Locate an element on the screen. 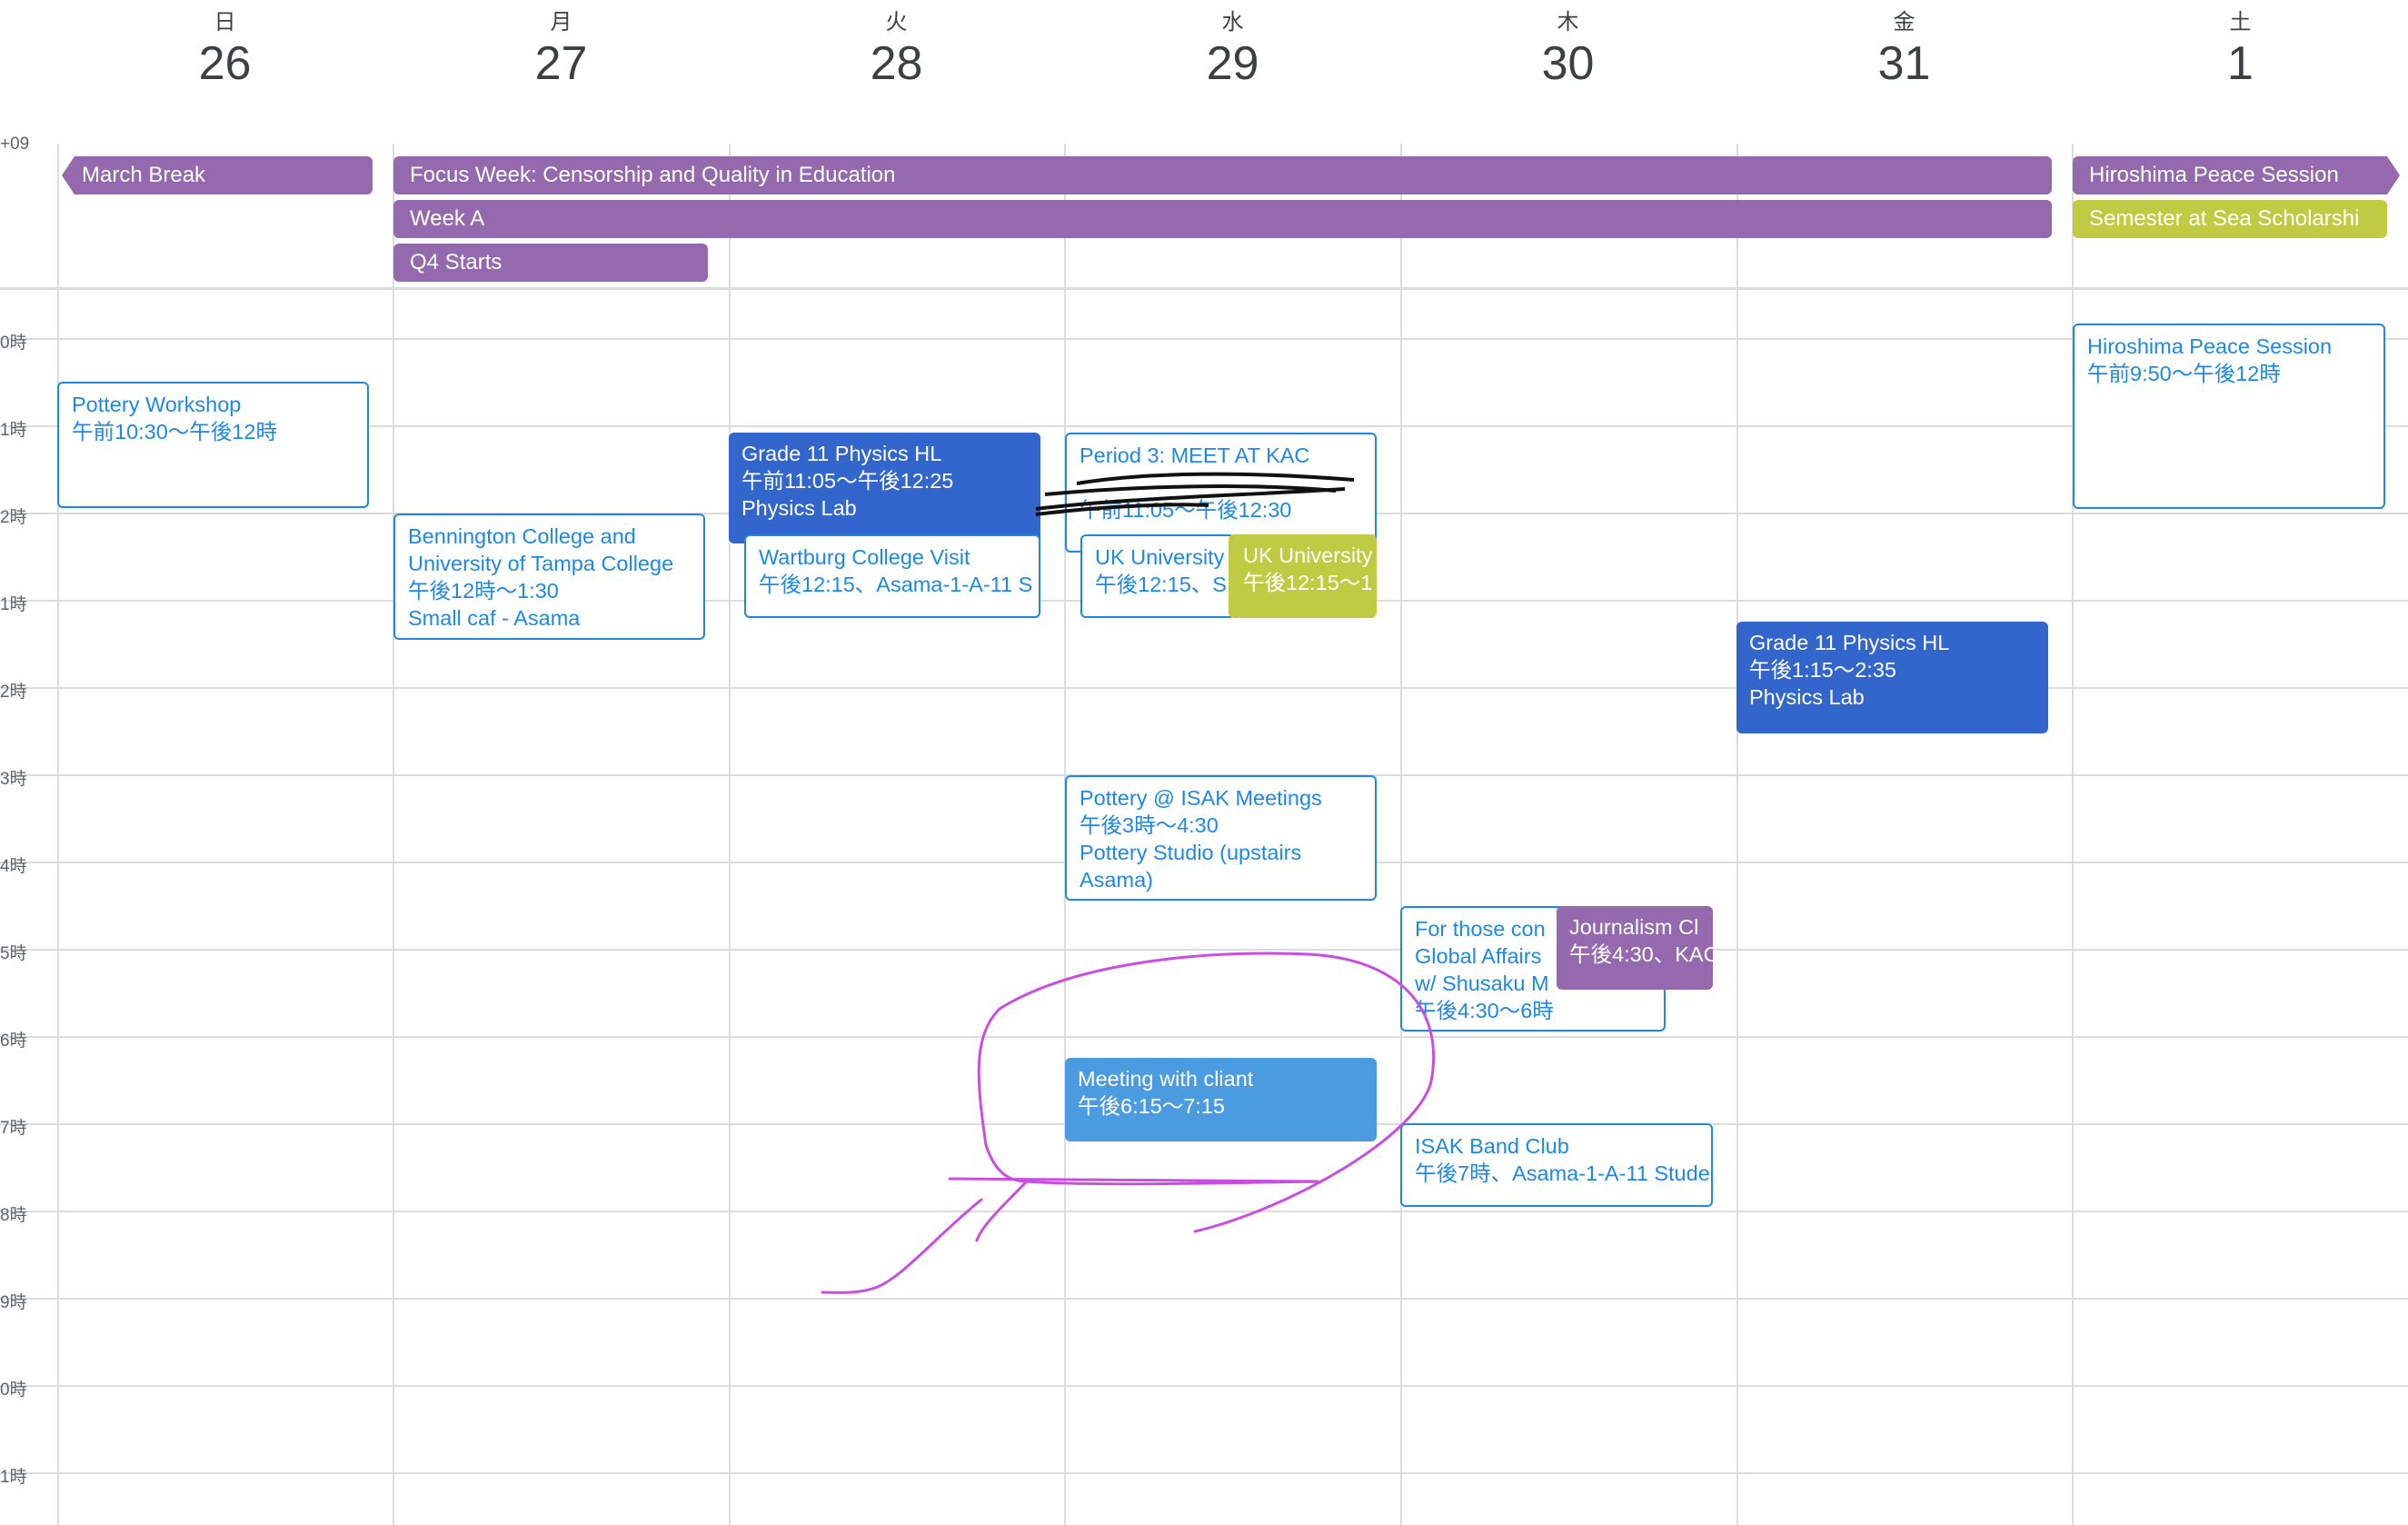  event-title-cont: University of Tampa College is located at coordinates (541, 563).